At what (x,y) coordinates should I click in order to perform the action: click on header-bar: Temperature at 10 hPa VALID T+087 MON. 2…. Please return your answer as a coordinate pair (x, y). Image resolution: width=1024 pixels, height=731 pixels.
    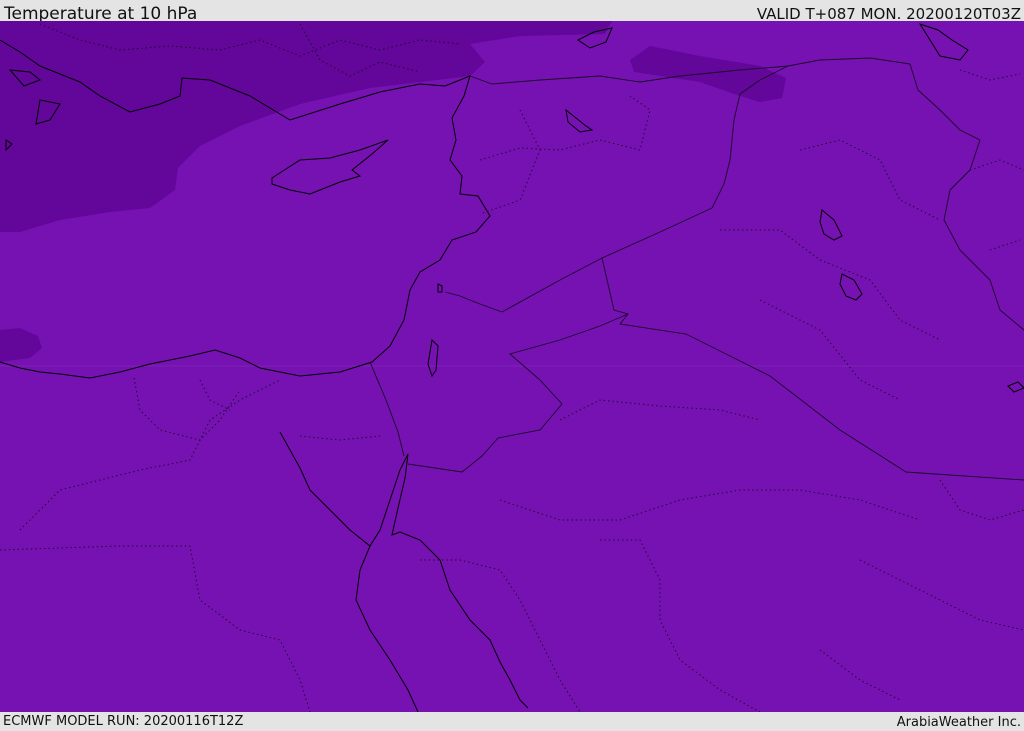
    Looking at the image, I should click on (512, 12).